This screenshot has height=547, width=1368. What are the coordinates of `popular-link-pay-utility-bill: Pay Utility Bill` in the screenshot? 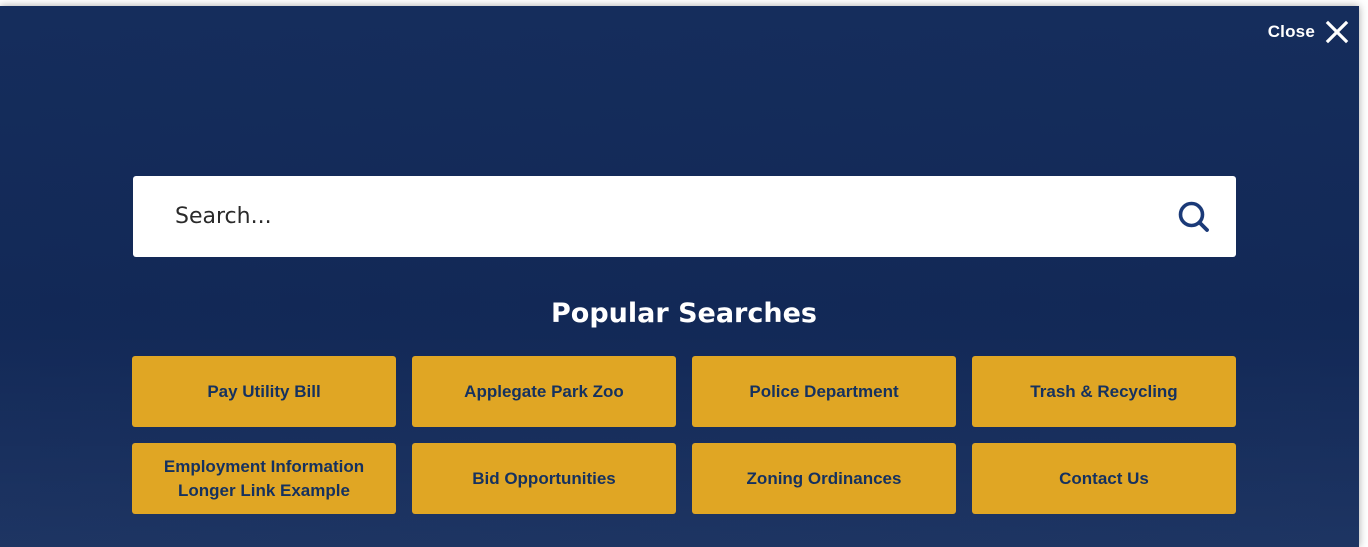 It's located at (264, 391).